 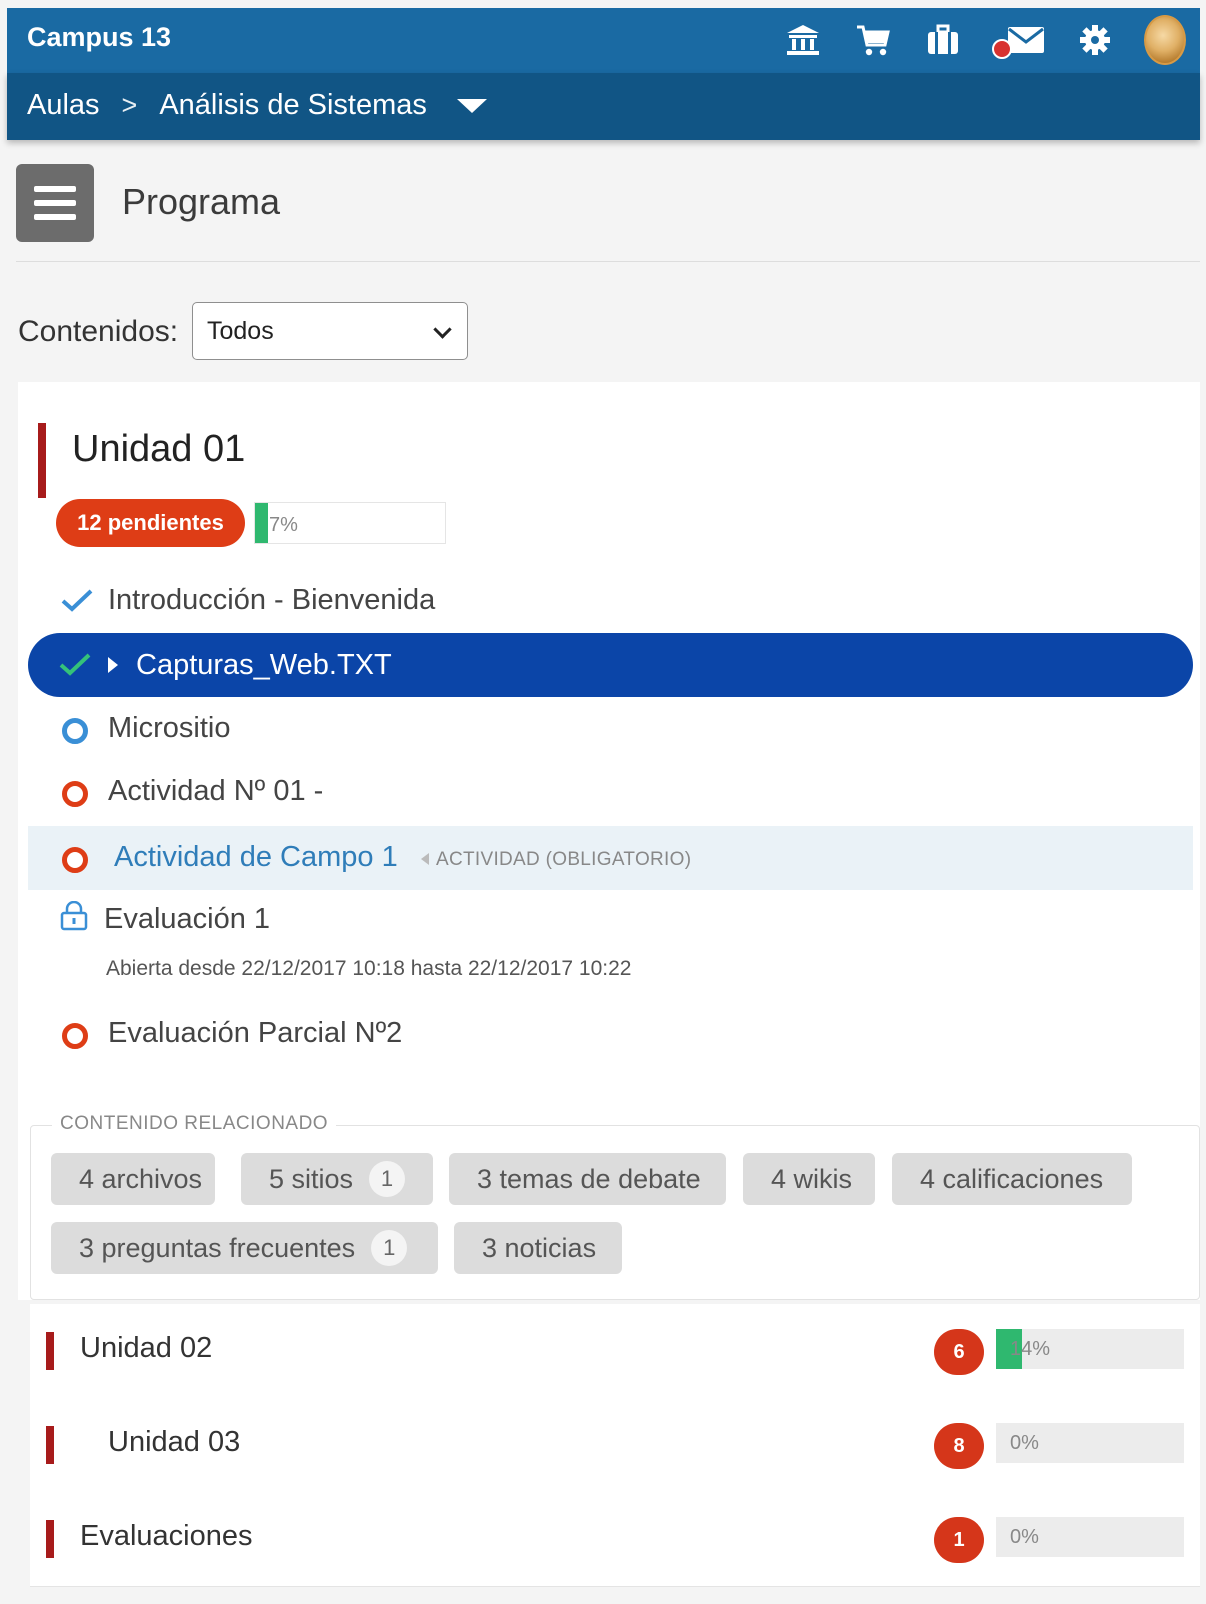 I want to click on pending-count-badge: 1, so click(x=959, y=1540).